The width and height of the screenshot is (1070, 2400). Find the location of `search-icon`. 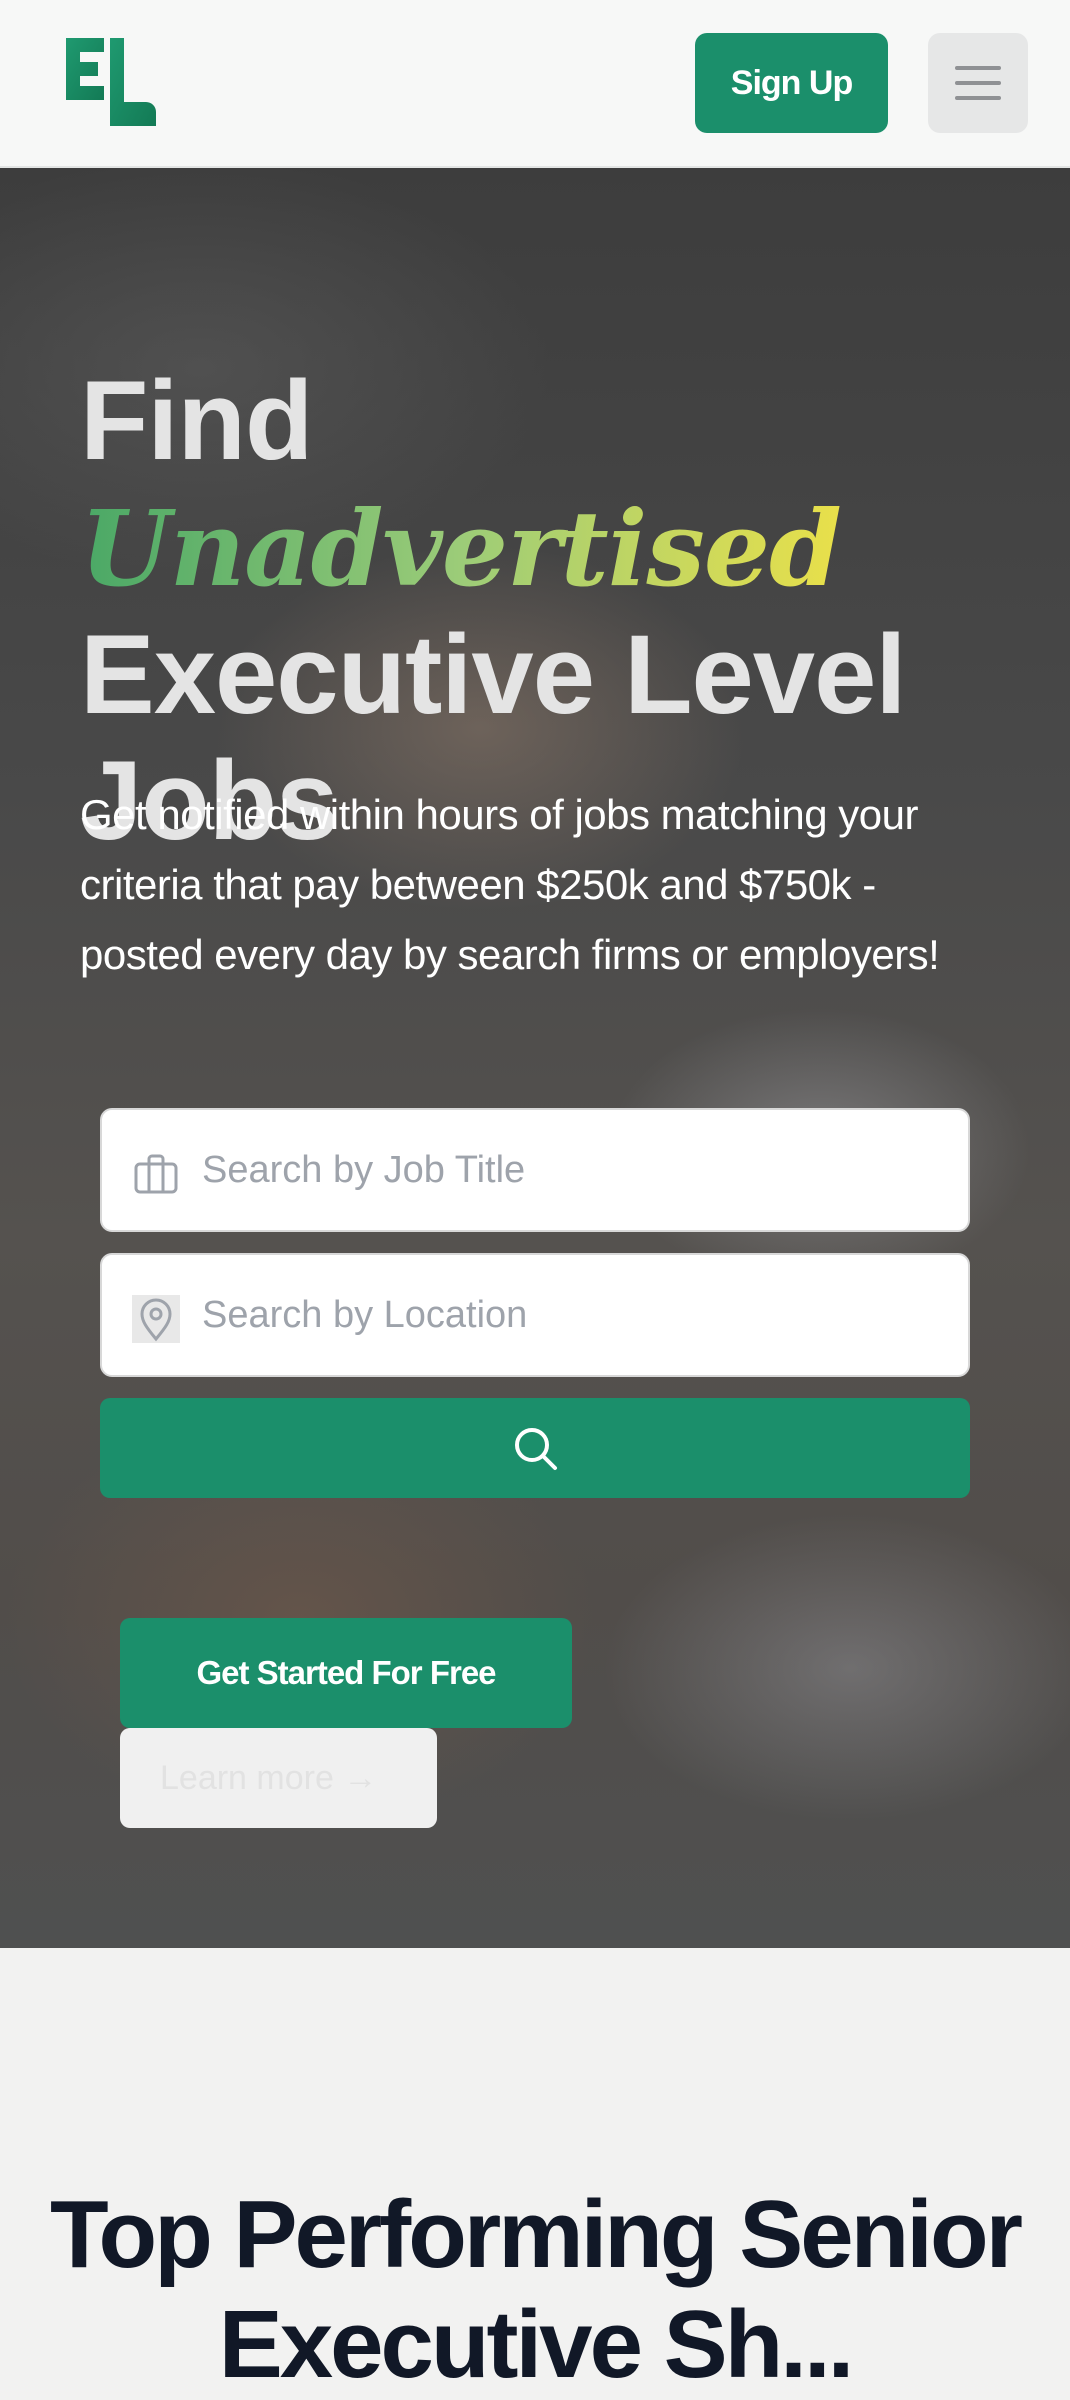

search-icon is located at coordinates (536, 1449).